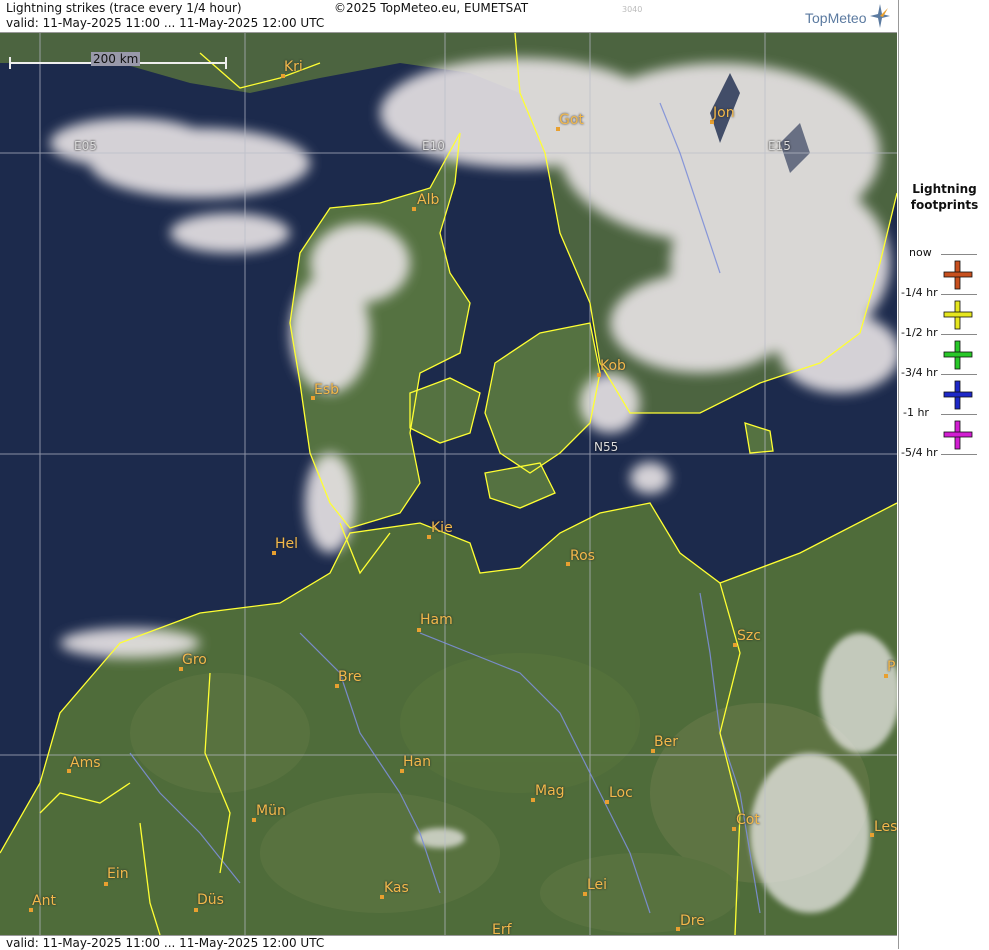 This screenshot has height=950, width=989. I want to click on legend-row-five-quarter: -5/4 hr, so click(944, 464).